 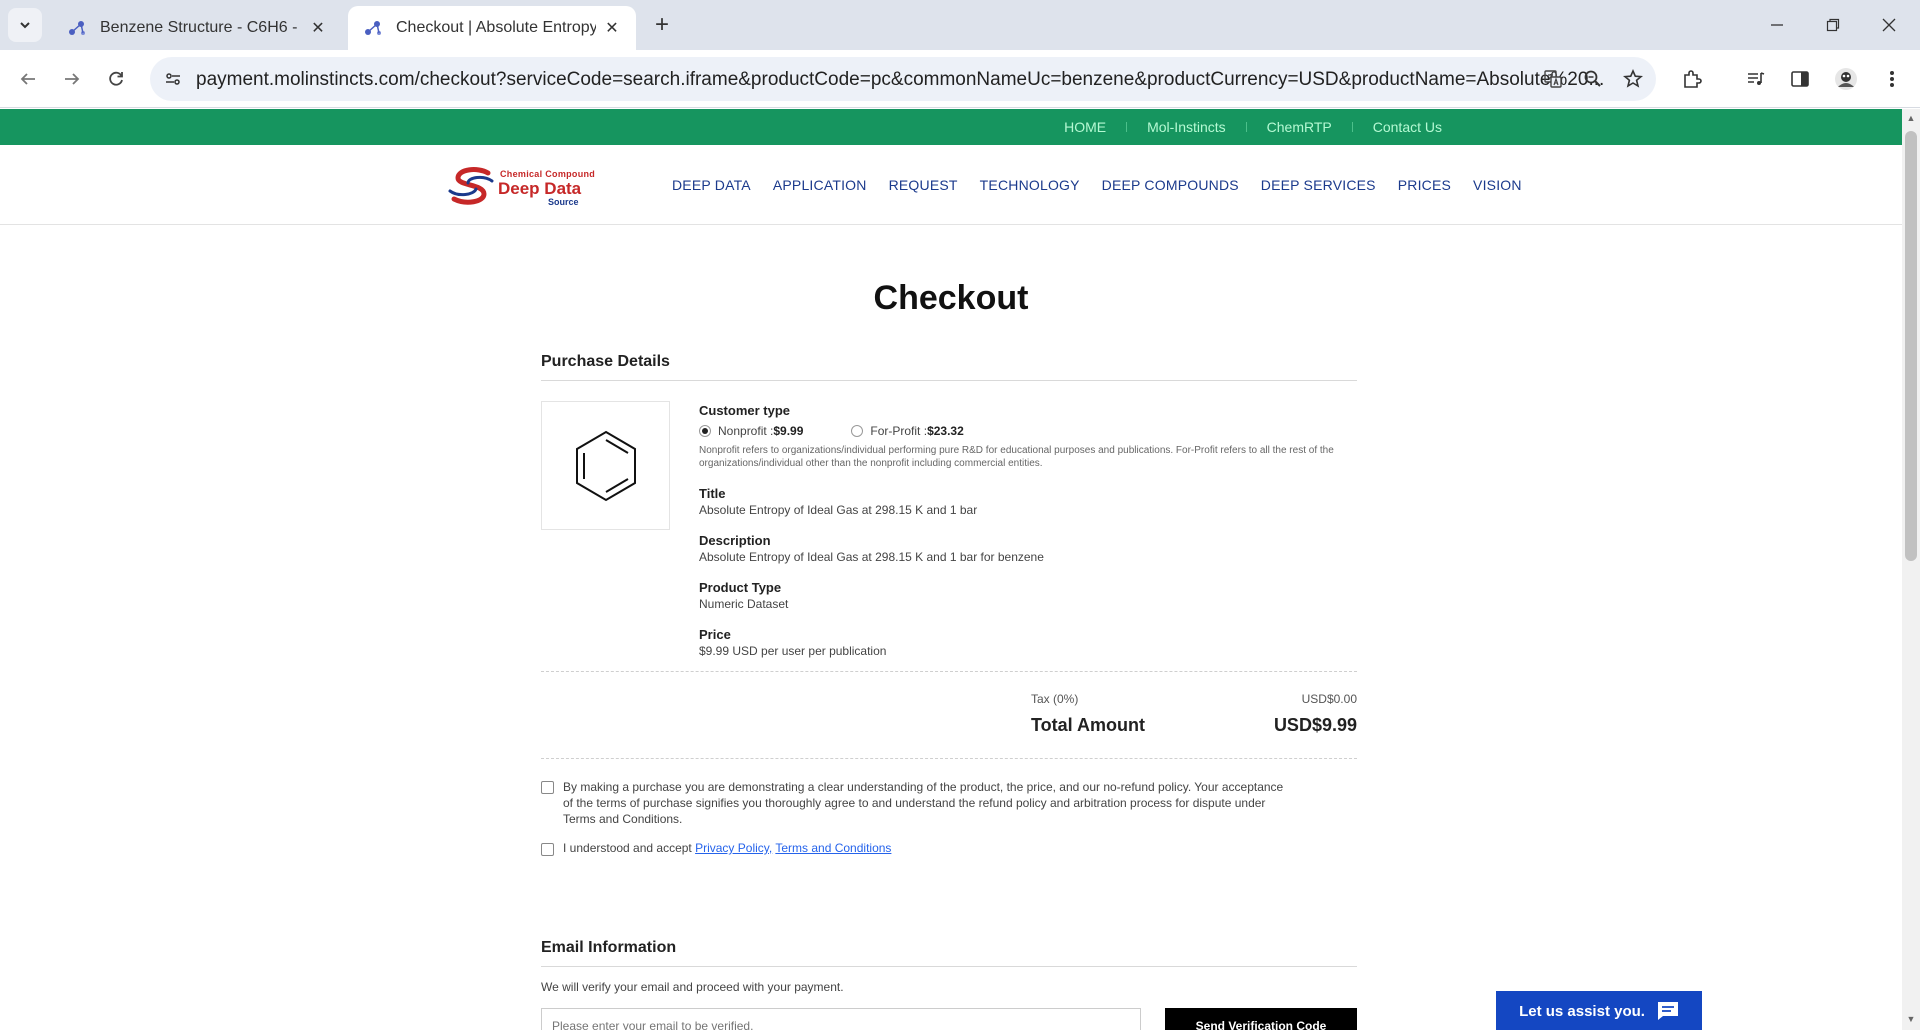 What do you see at coordinates (1029, 642) in the screenshot?
I see `price-field: Price $9.99 USD per user per publication` at bounding box center [1029, 642].